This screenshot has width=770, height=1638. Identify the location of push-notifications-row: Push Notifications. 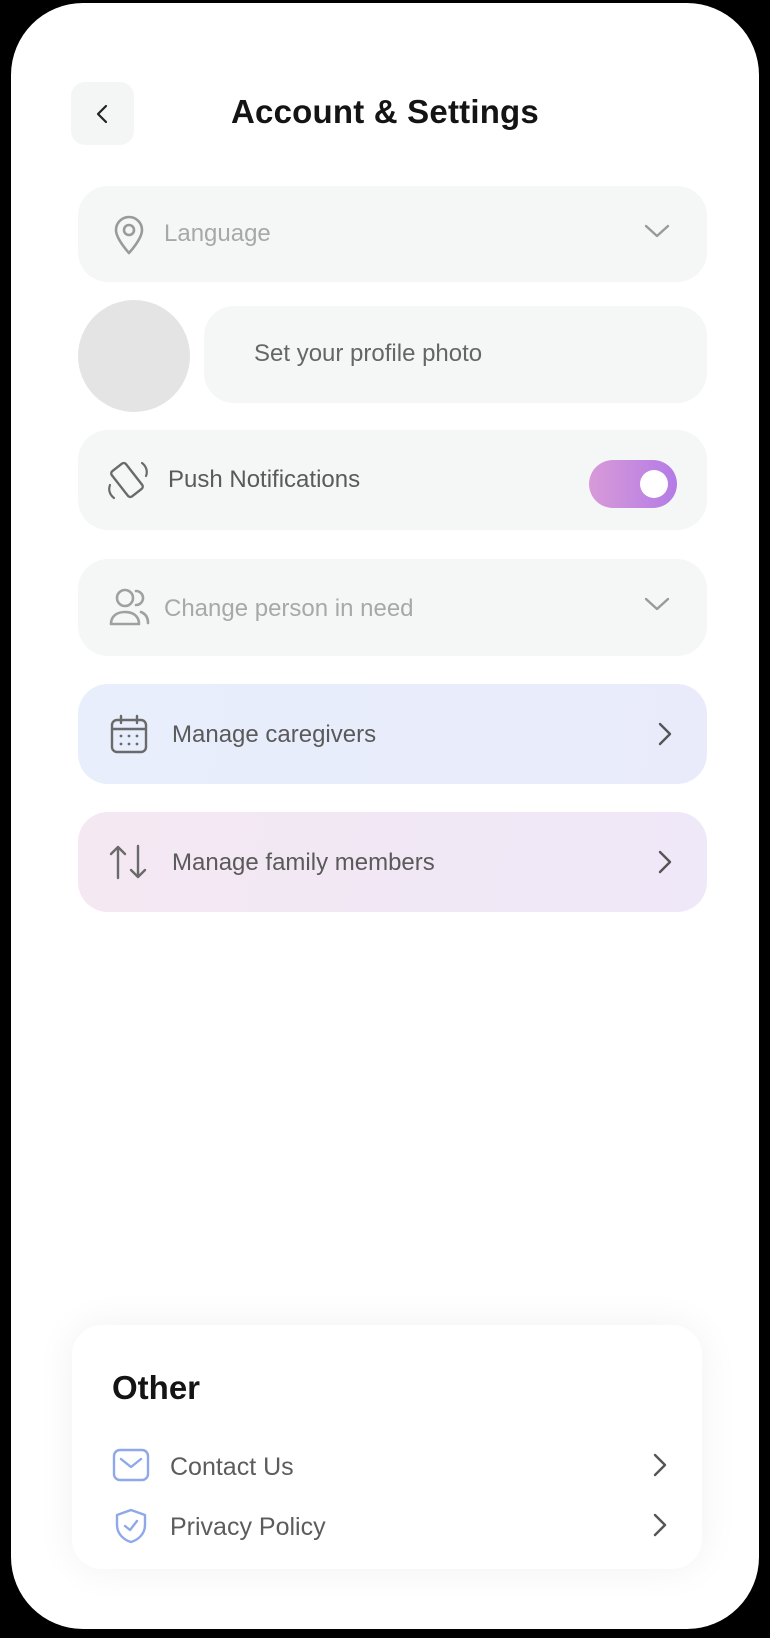
(392, 480).